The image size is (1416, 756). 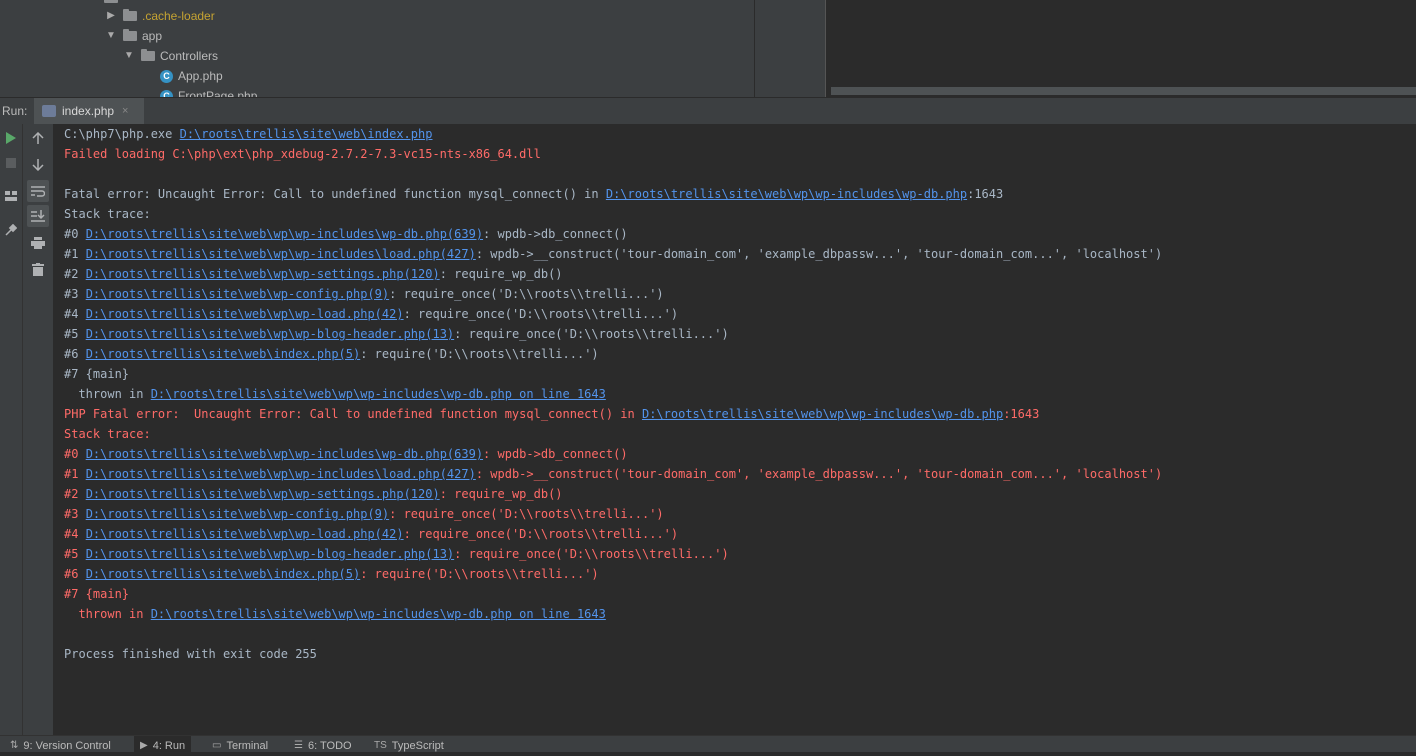 I want to click on tree-item-label: FrontPage.php, so click(x=218, y=93).